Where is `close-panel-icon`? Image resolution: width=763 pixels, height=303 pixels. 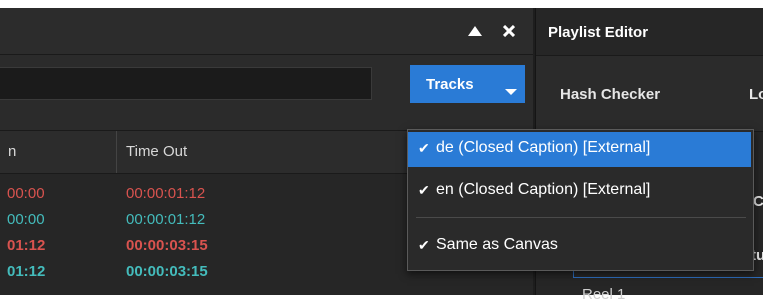 close-panel-icon is located at coordinates (509, 31).